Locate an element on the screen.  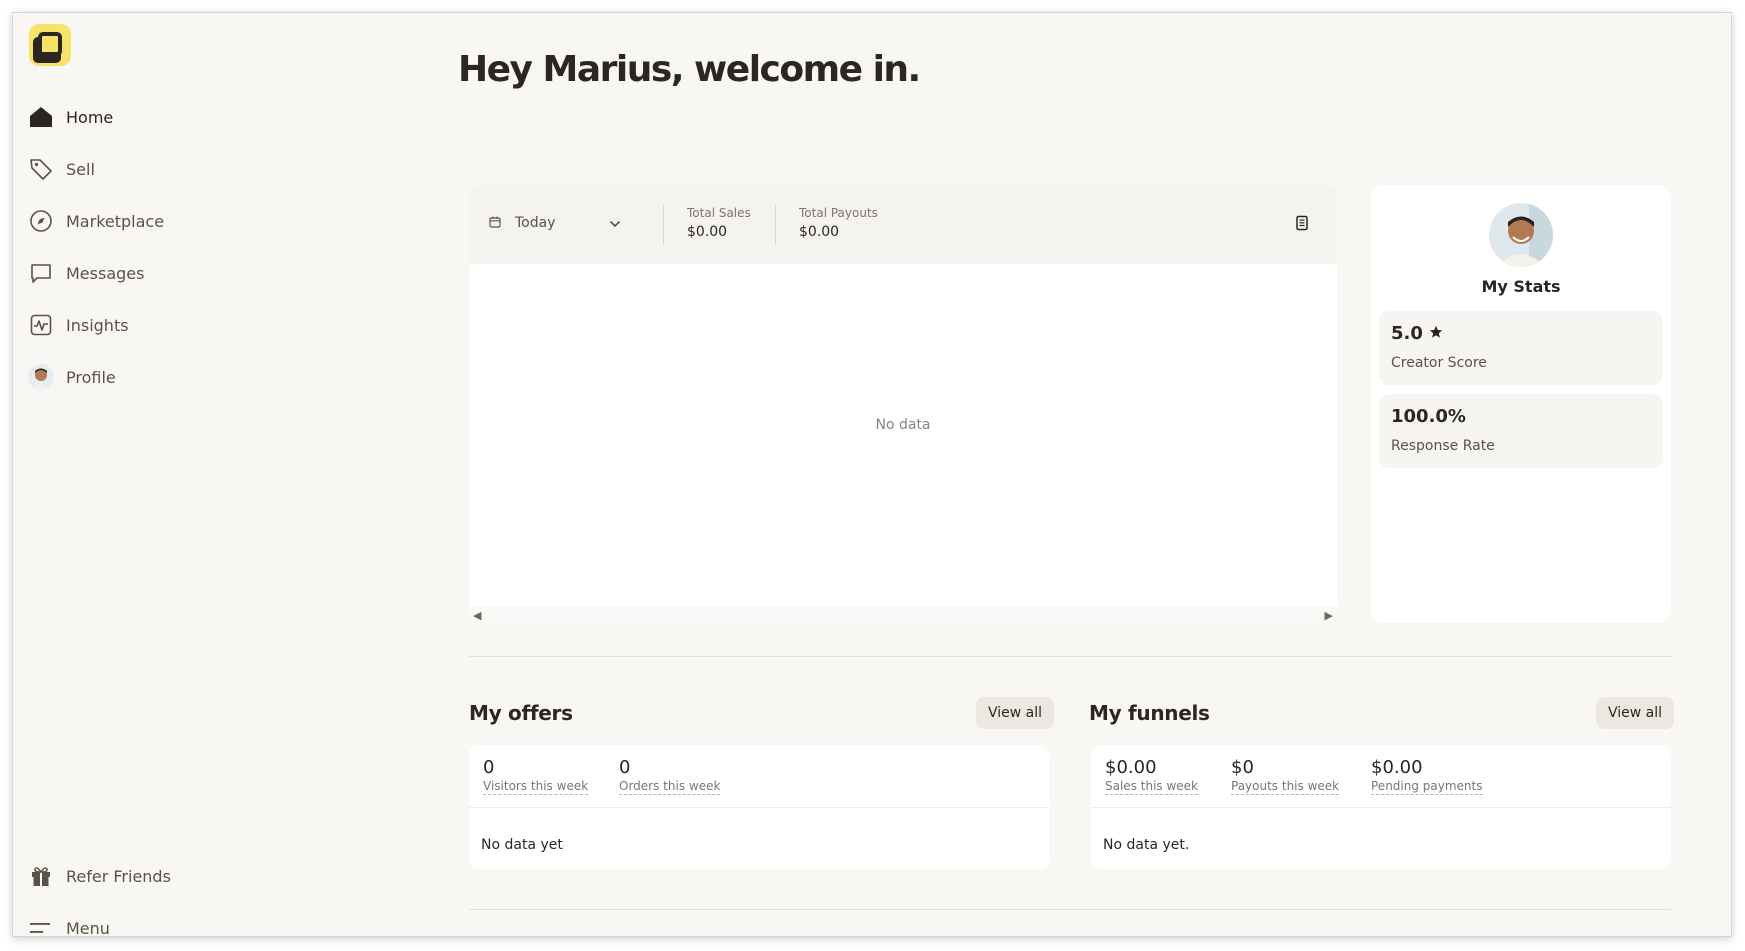
sales-kpi: $0.00 Sales this week is located at coordinates (1151, 776).